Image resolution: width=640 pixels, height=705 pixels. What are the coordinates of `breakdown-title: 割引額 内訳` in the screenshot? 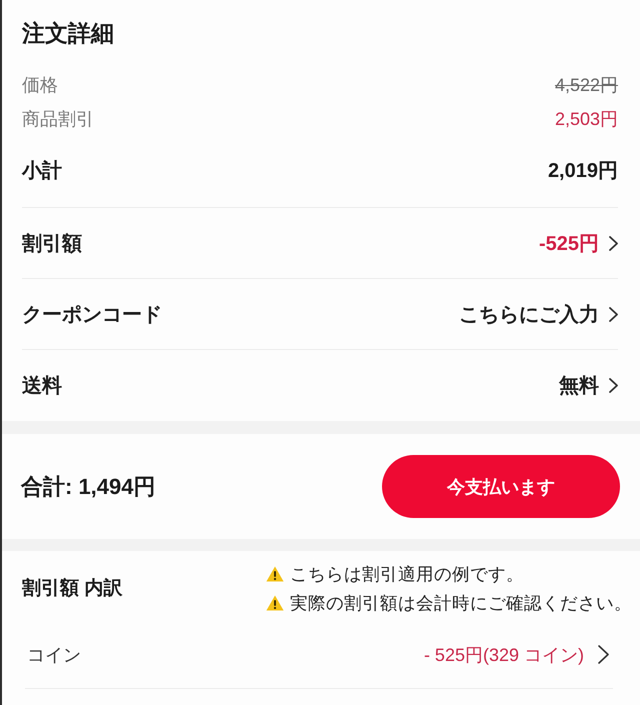 It's located at (72, 588).